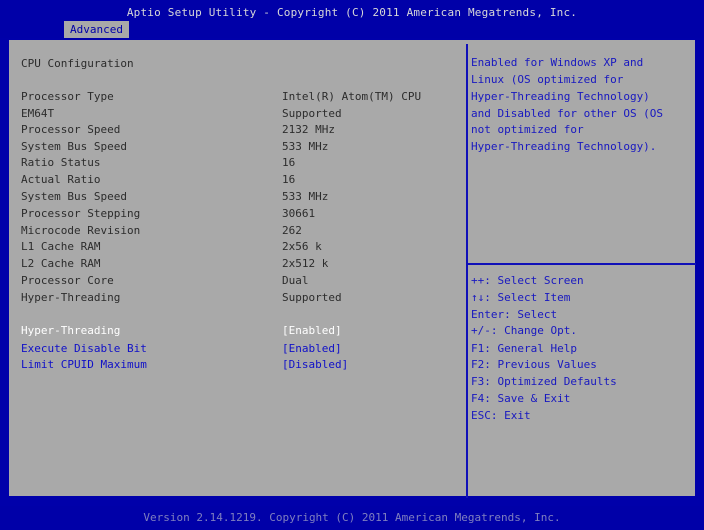 The image size is (704, 530). Describe the element at coordinates (524, 330) in the screenshot. I see `key-change-opt: +/-: Change Opt.` at that location.